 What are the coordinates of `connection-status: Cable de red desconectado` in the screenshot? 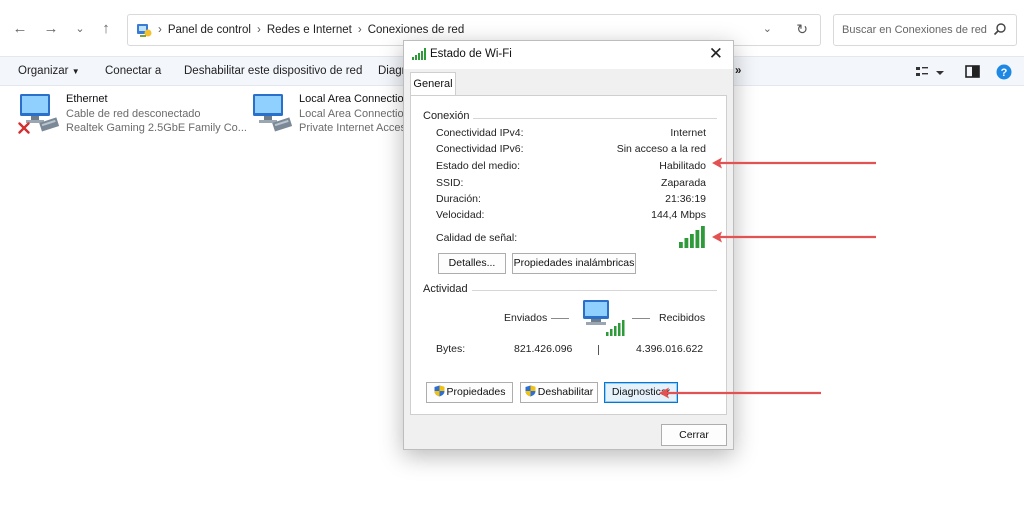 It's located at (133, 114).